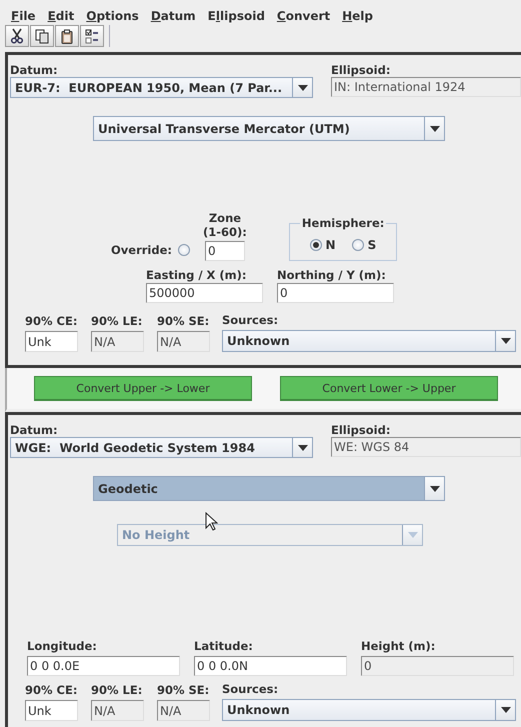 The image size is (521, 727). What do you see at coordinates (332, 275) in the screenshot?
I see `coordinate-label: Northing / Y (m):` at bounding box center [332, 275].